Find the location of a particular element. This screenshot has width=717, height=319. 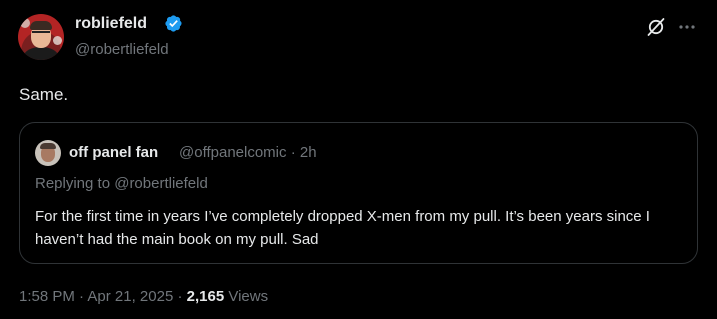

quote-author-display-name: off panel fan is located at coordinates (113, 153).